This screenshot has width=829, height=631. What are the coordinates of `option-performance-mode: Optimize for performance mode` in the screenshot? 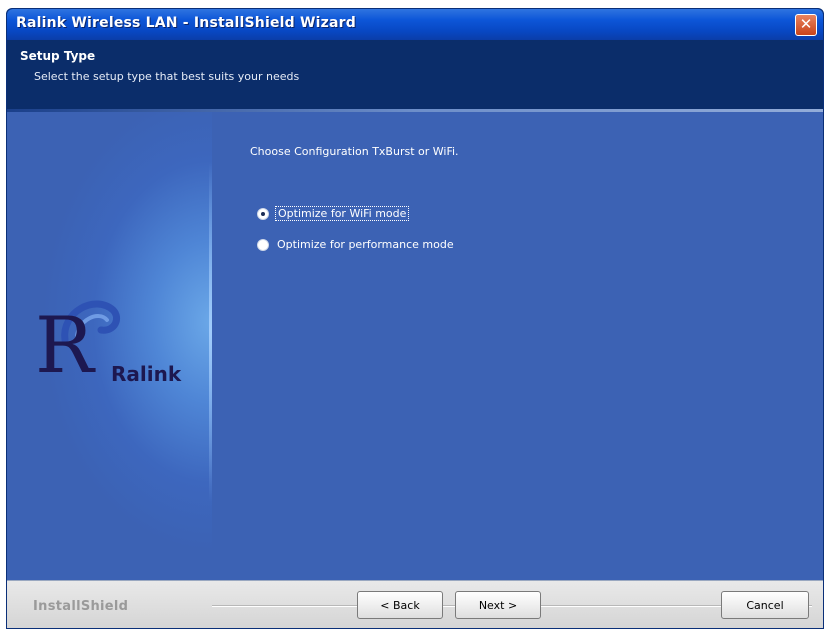 It's located at (356, 244).